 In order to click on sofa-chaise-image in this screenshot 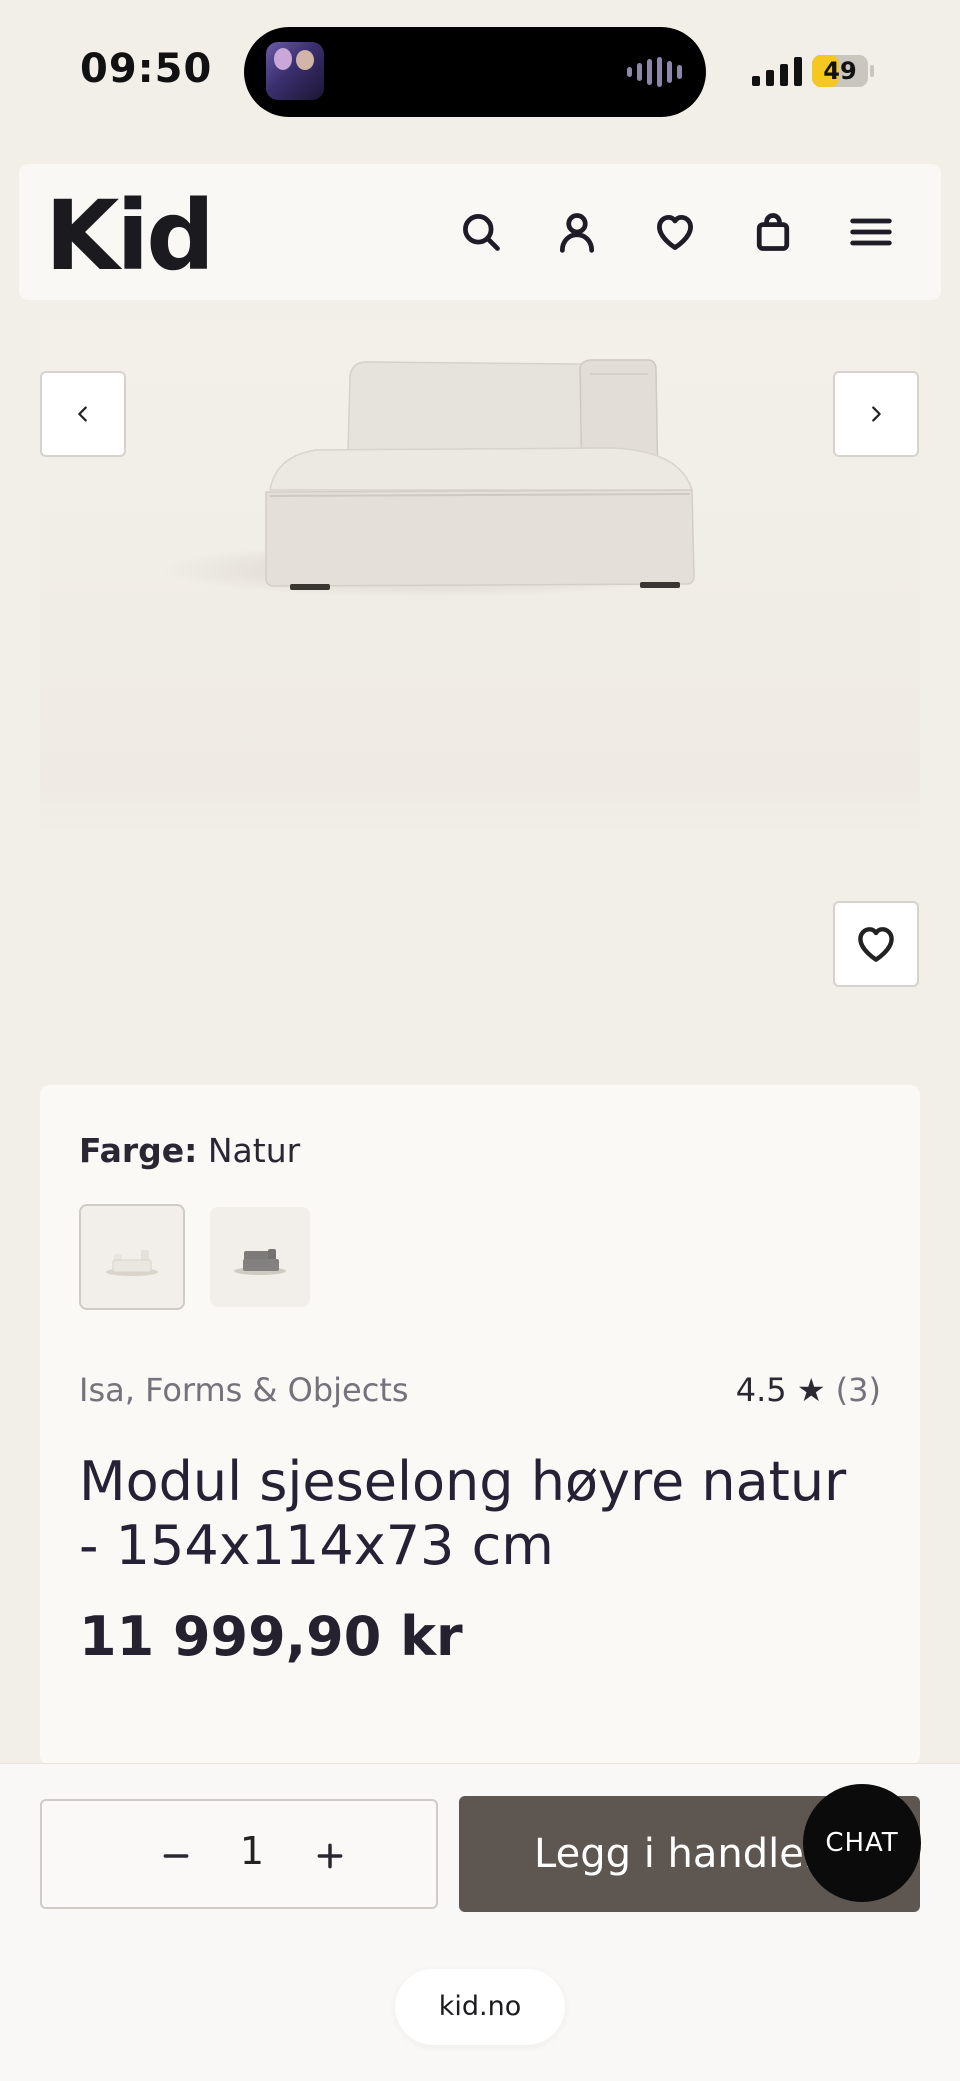, I will do `click(430, 478)`.